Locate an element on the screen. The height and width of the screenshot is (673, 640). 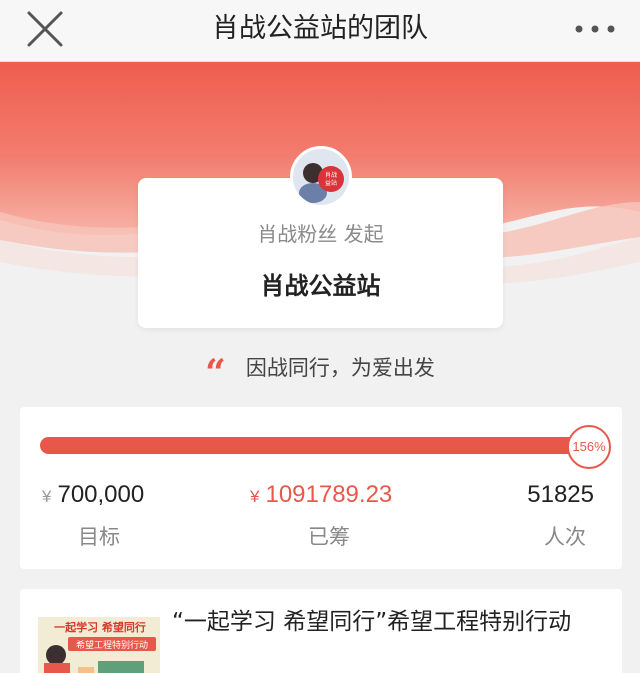
goal-value: ¥700,000 is located at coordinates (93, 494).